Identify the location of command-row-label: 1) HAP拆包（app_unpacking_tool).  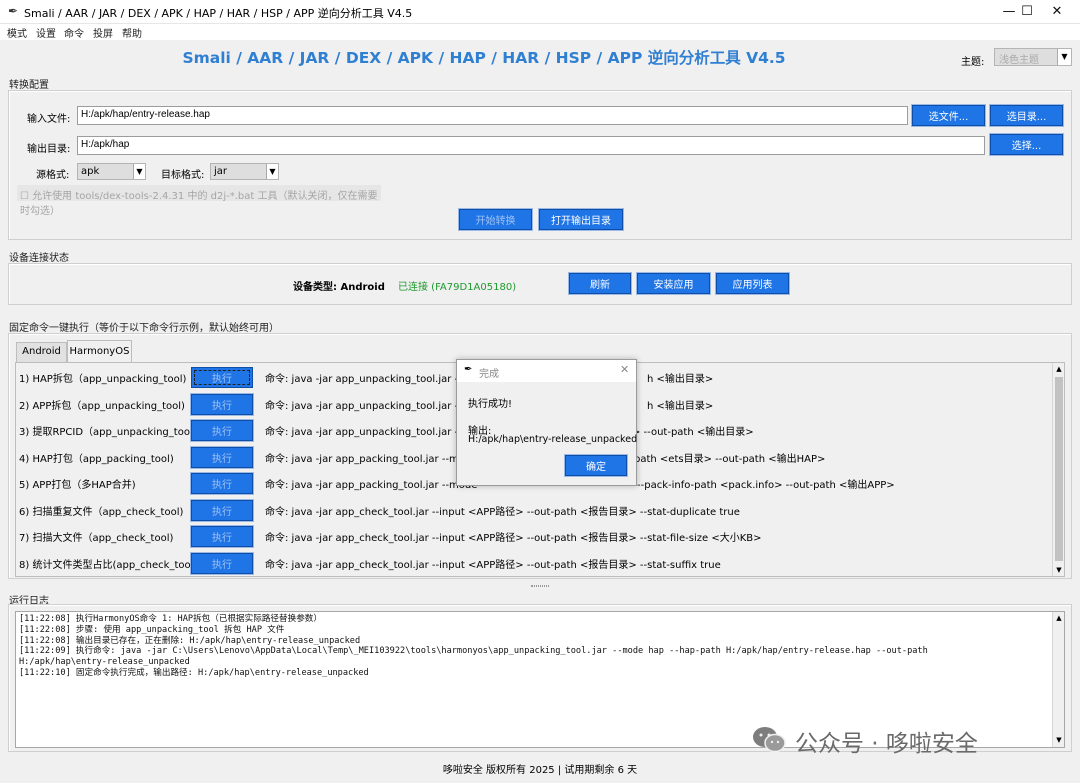
(103, 379).